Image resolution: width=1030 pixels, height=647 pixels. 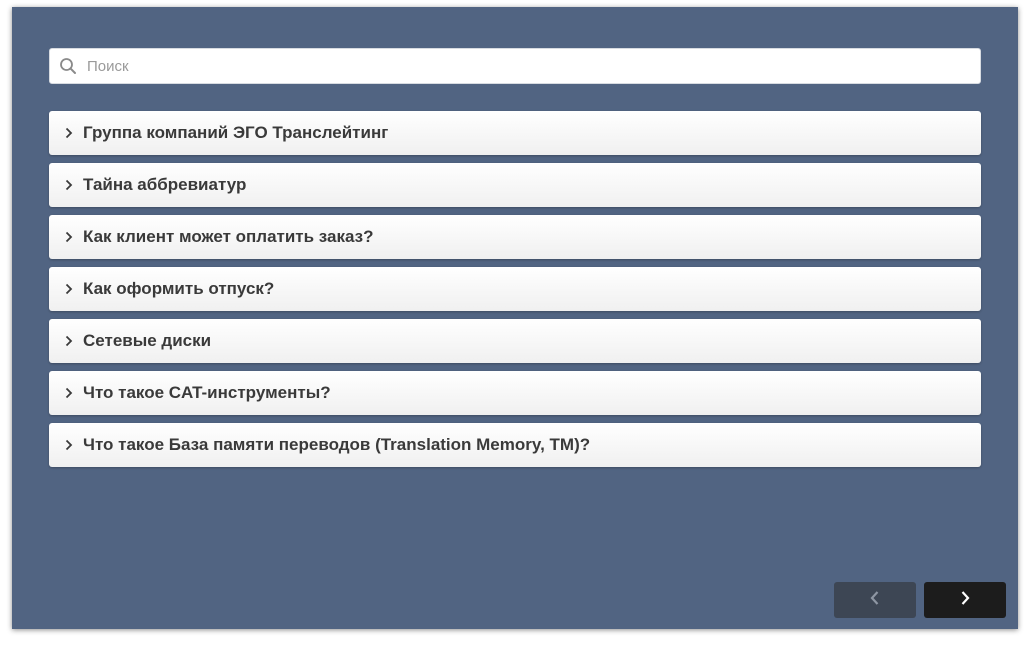 I want to click on chevron-left-icon, so click(x=875, y=600).